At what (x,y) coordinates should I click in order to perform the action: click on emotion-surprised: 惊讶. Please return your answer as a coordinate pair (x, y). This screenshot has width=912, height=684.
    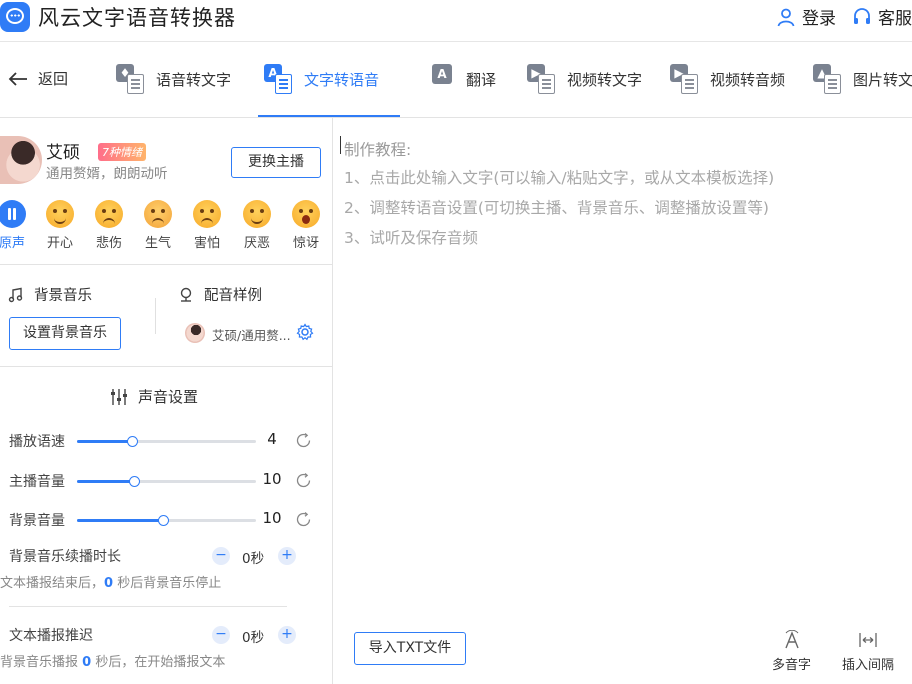
    Looking at the image, I should click on (306, 225).